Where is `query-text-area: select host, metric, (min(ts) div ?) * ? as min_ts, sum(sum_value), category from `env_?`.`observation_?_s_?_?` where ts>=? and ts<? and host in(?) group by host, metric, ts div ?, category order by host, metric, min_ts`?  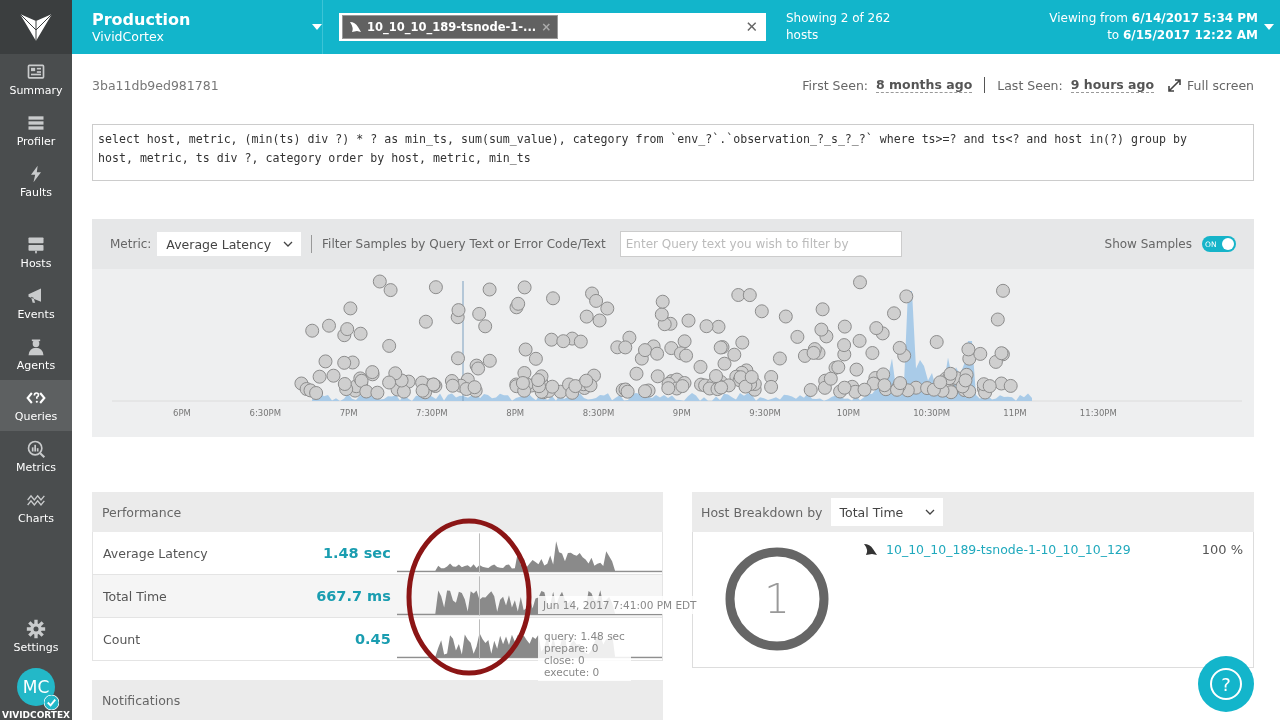
query-text-area: select host, metric, (min(ts) div ?) * ? as min_ts, sum(sum_value), category from `env_?`.`observation_?_s_?_?` where ts>=? and ts<? and host in(?) group by host, metric, ts div ?, category order by host, metric, min_ts is located at coordinates (673, 152).